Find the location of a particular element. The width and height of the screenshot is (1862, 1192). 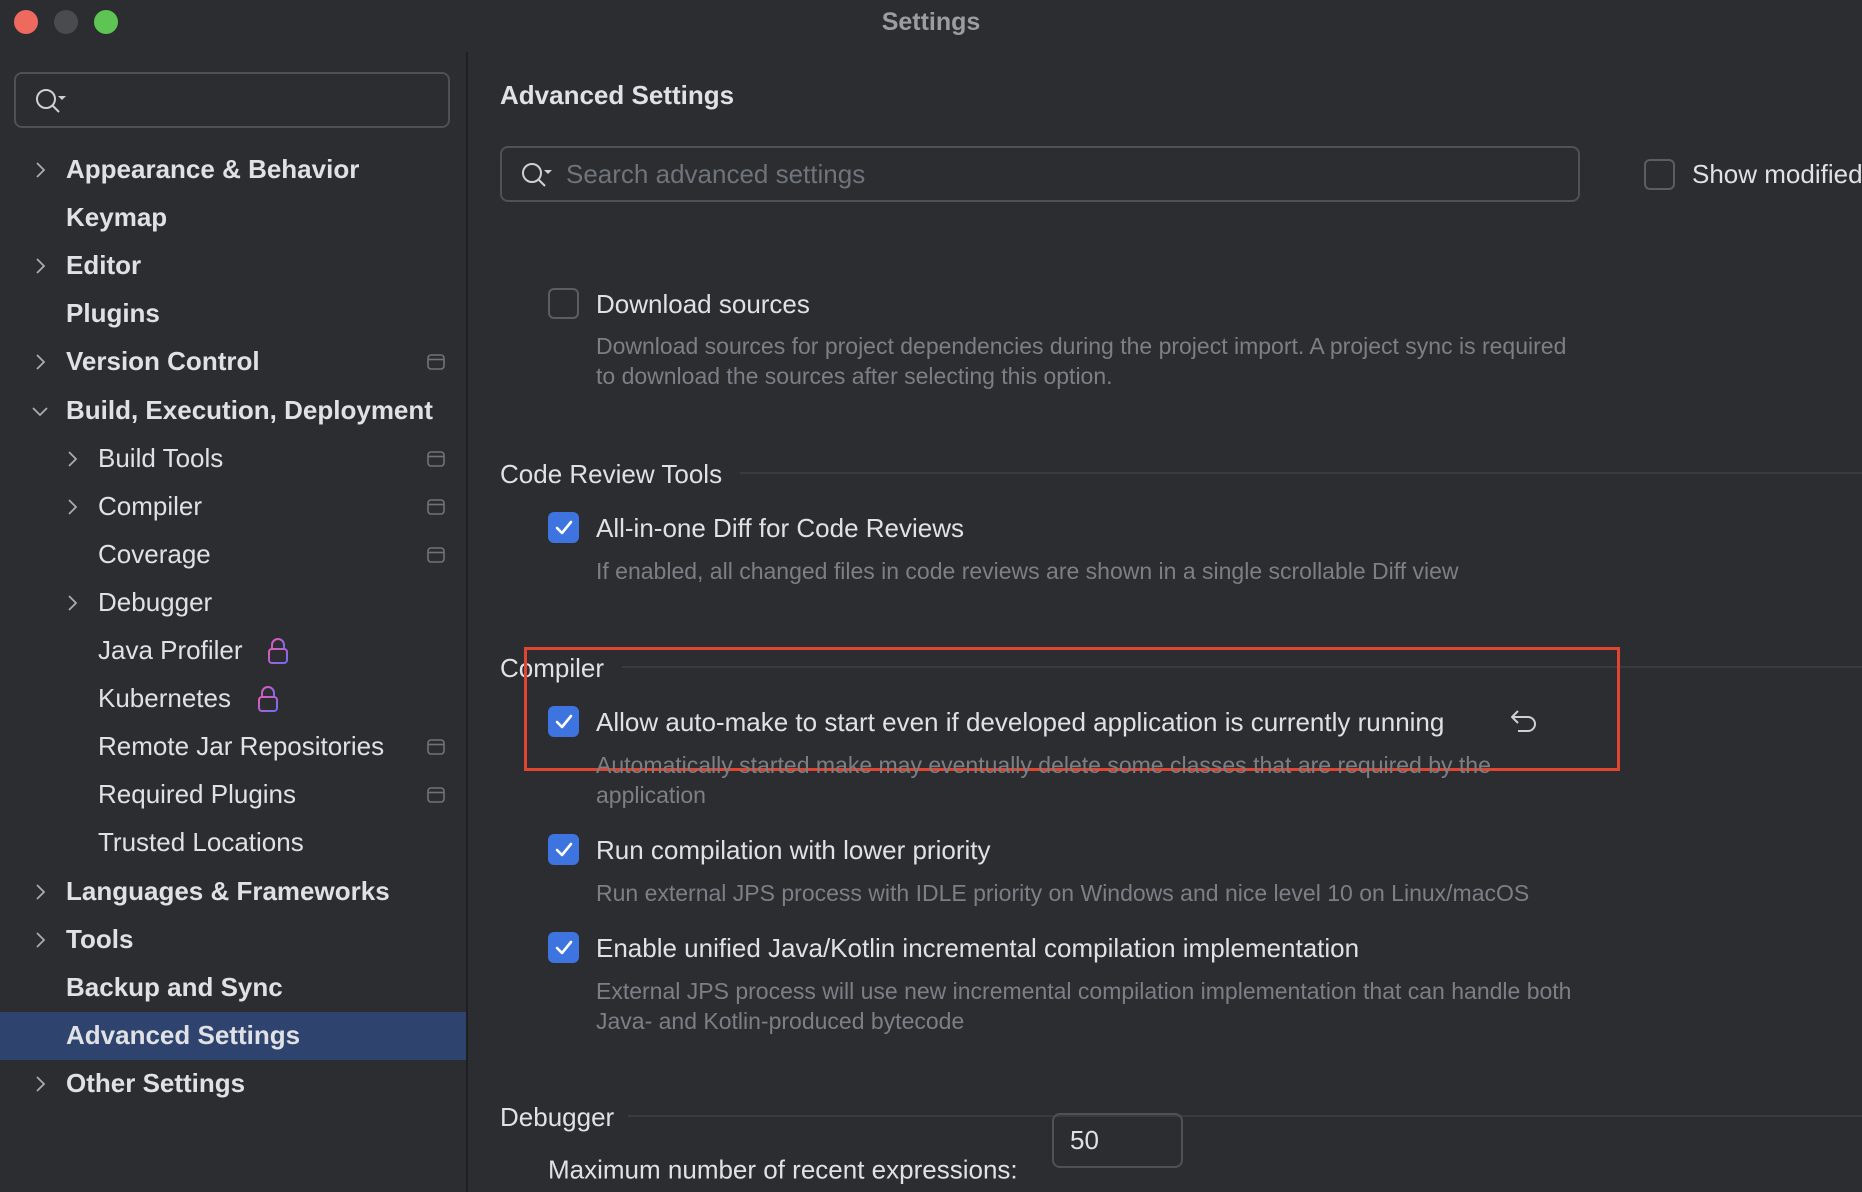

run-compilation-lower-priority-label: Run compilation with lower priority is located at coordinates (793, 850).